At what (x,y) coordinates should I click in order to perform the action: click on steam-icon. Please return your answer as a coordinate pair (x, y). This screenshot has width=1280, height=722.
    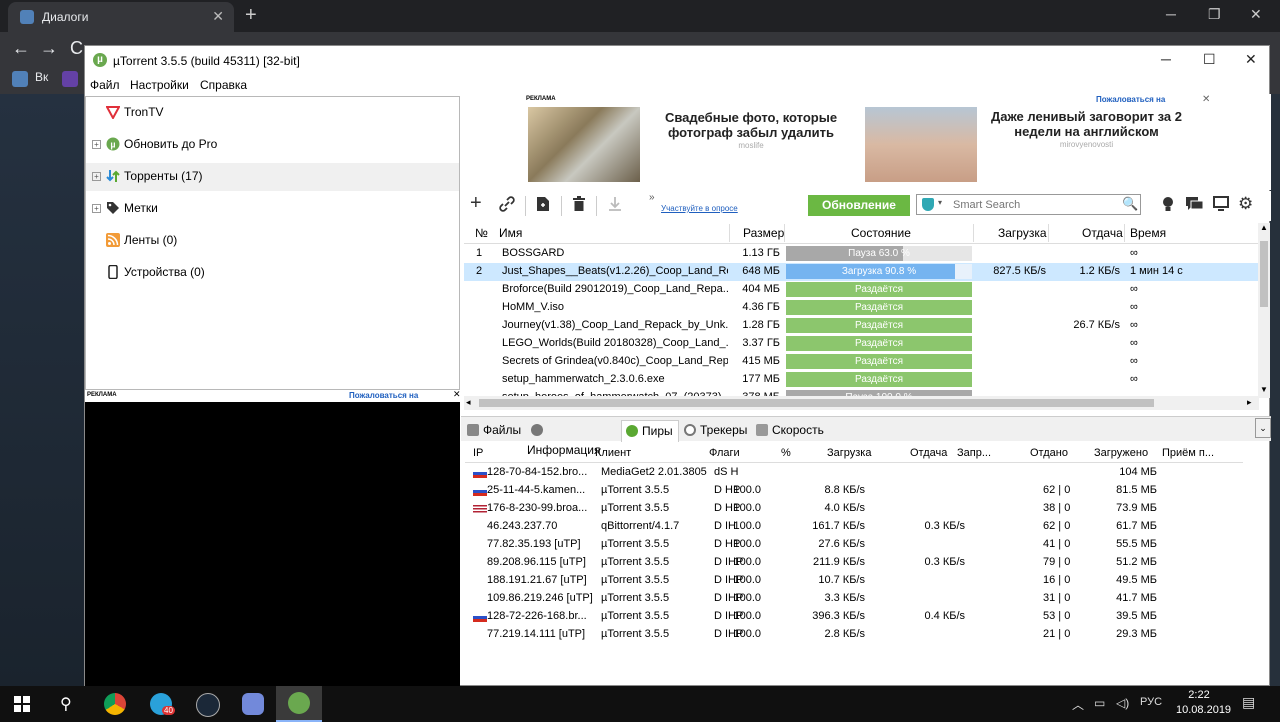
    Looking at the image, I should click on (208, 705).